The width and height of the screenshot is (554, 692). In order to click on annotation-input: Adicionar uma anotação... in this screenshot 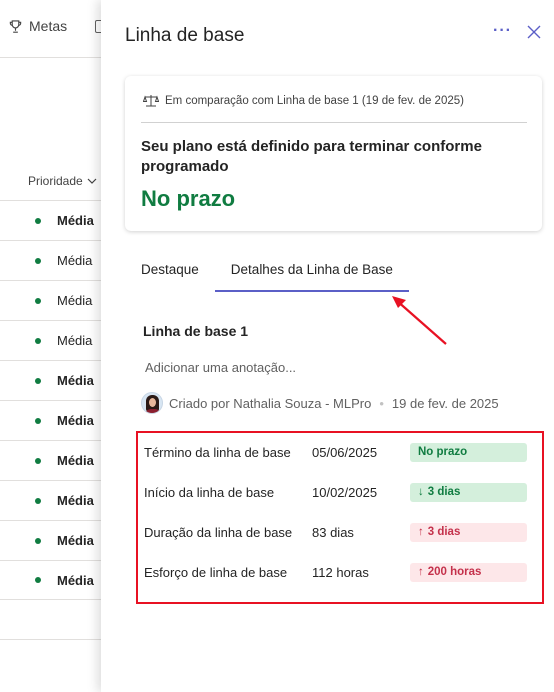, I will do `click(220, 367)`.